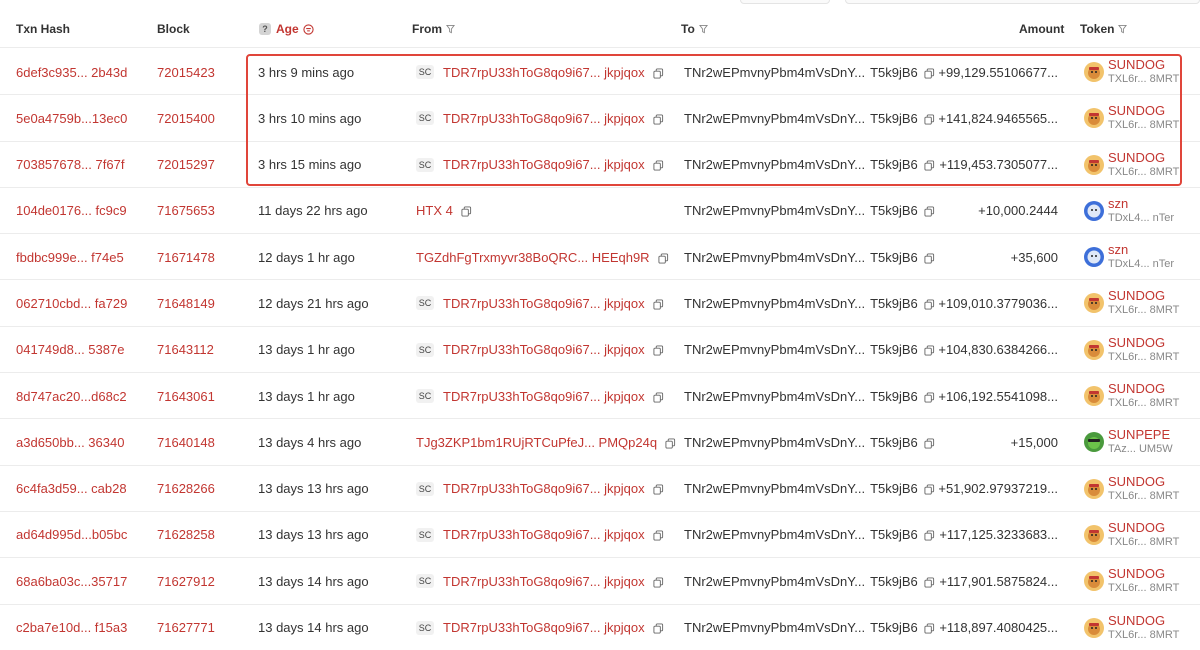  I want to click on block-link: 71627771, so click(186, 627).